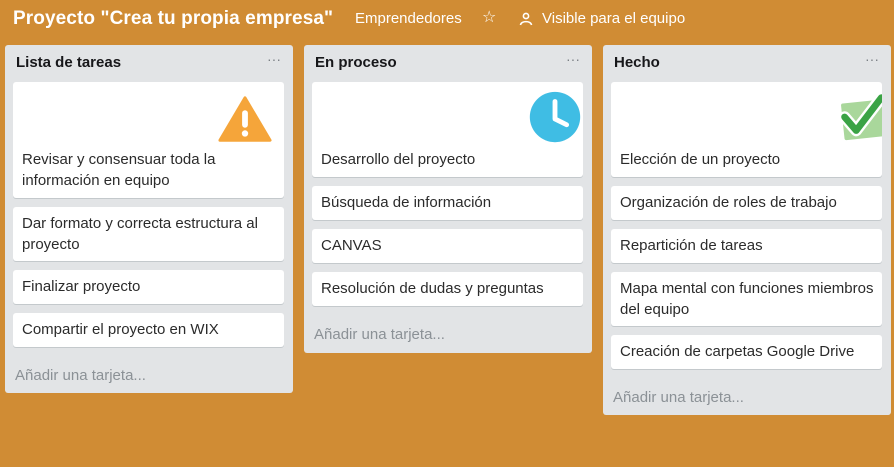 The height and width of the screenshot is (467, 894). Describe the element at coordinates (747, 62) in the screenshot. I see `list-header: Hecho ···` at that location.